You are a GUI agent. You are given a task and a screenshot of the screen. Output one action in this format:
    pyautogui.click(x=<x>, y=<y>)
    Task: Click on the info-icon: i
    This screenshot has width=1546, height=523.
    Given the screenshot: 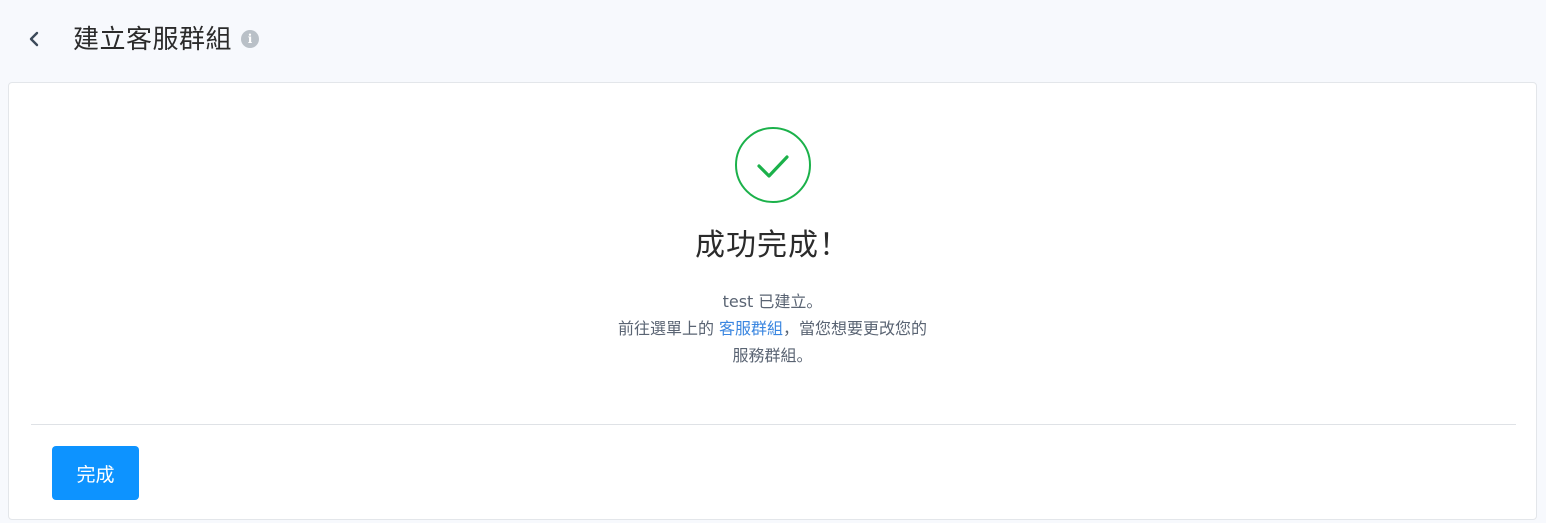 What is the action you would take?
    pyautogui.click(x=250, y=39)
    